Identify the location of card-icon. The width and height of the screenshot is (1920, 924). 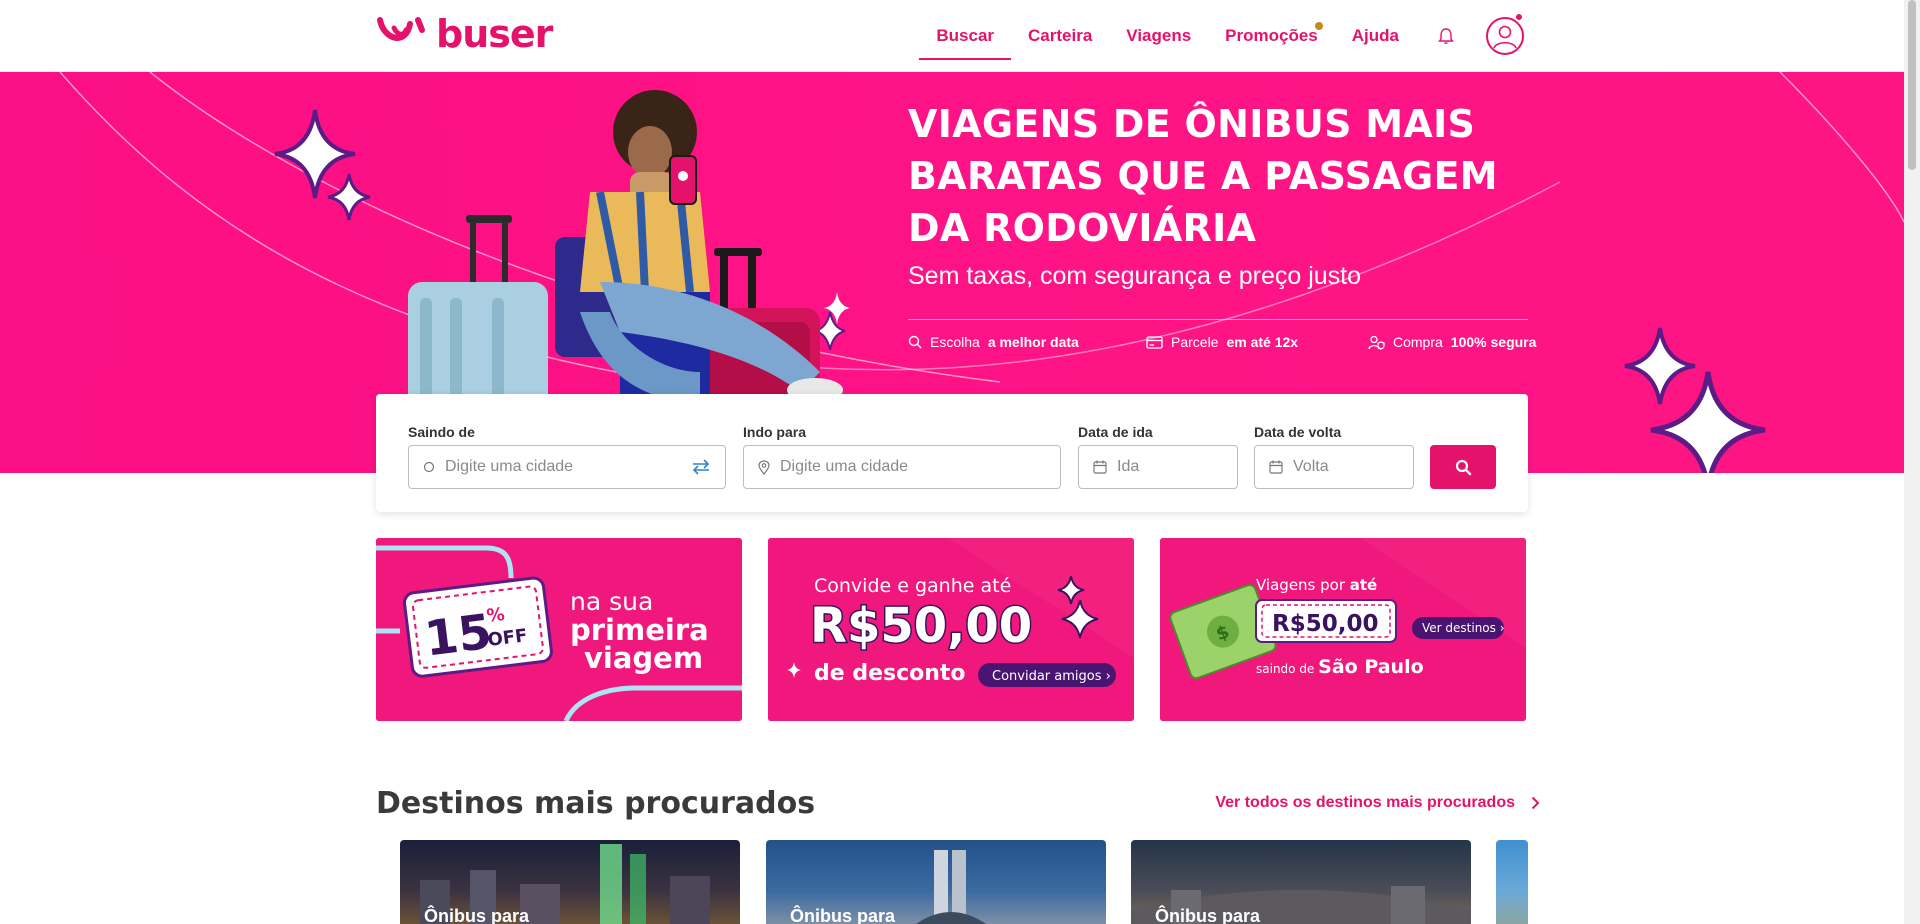
(1154, 342).